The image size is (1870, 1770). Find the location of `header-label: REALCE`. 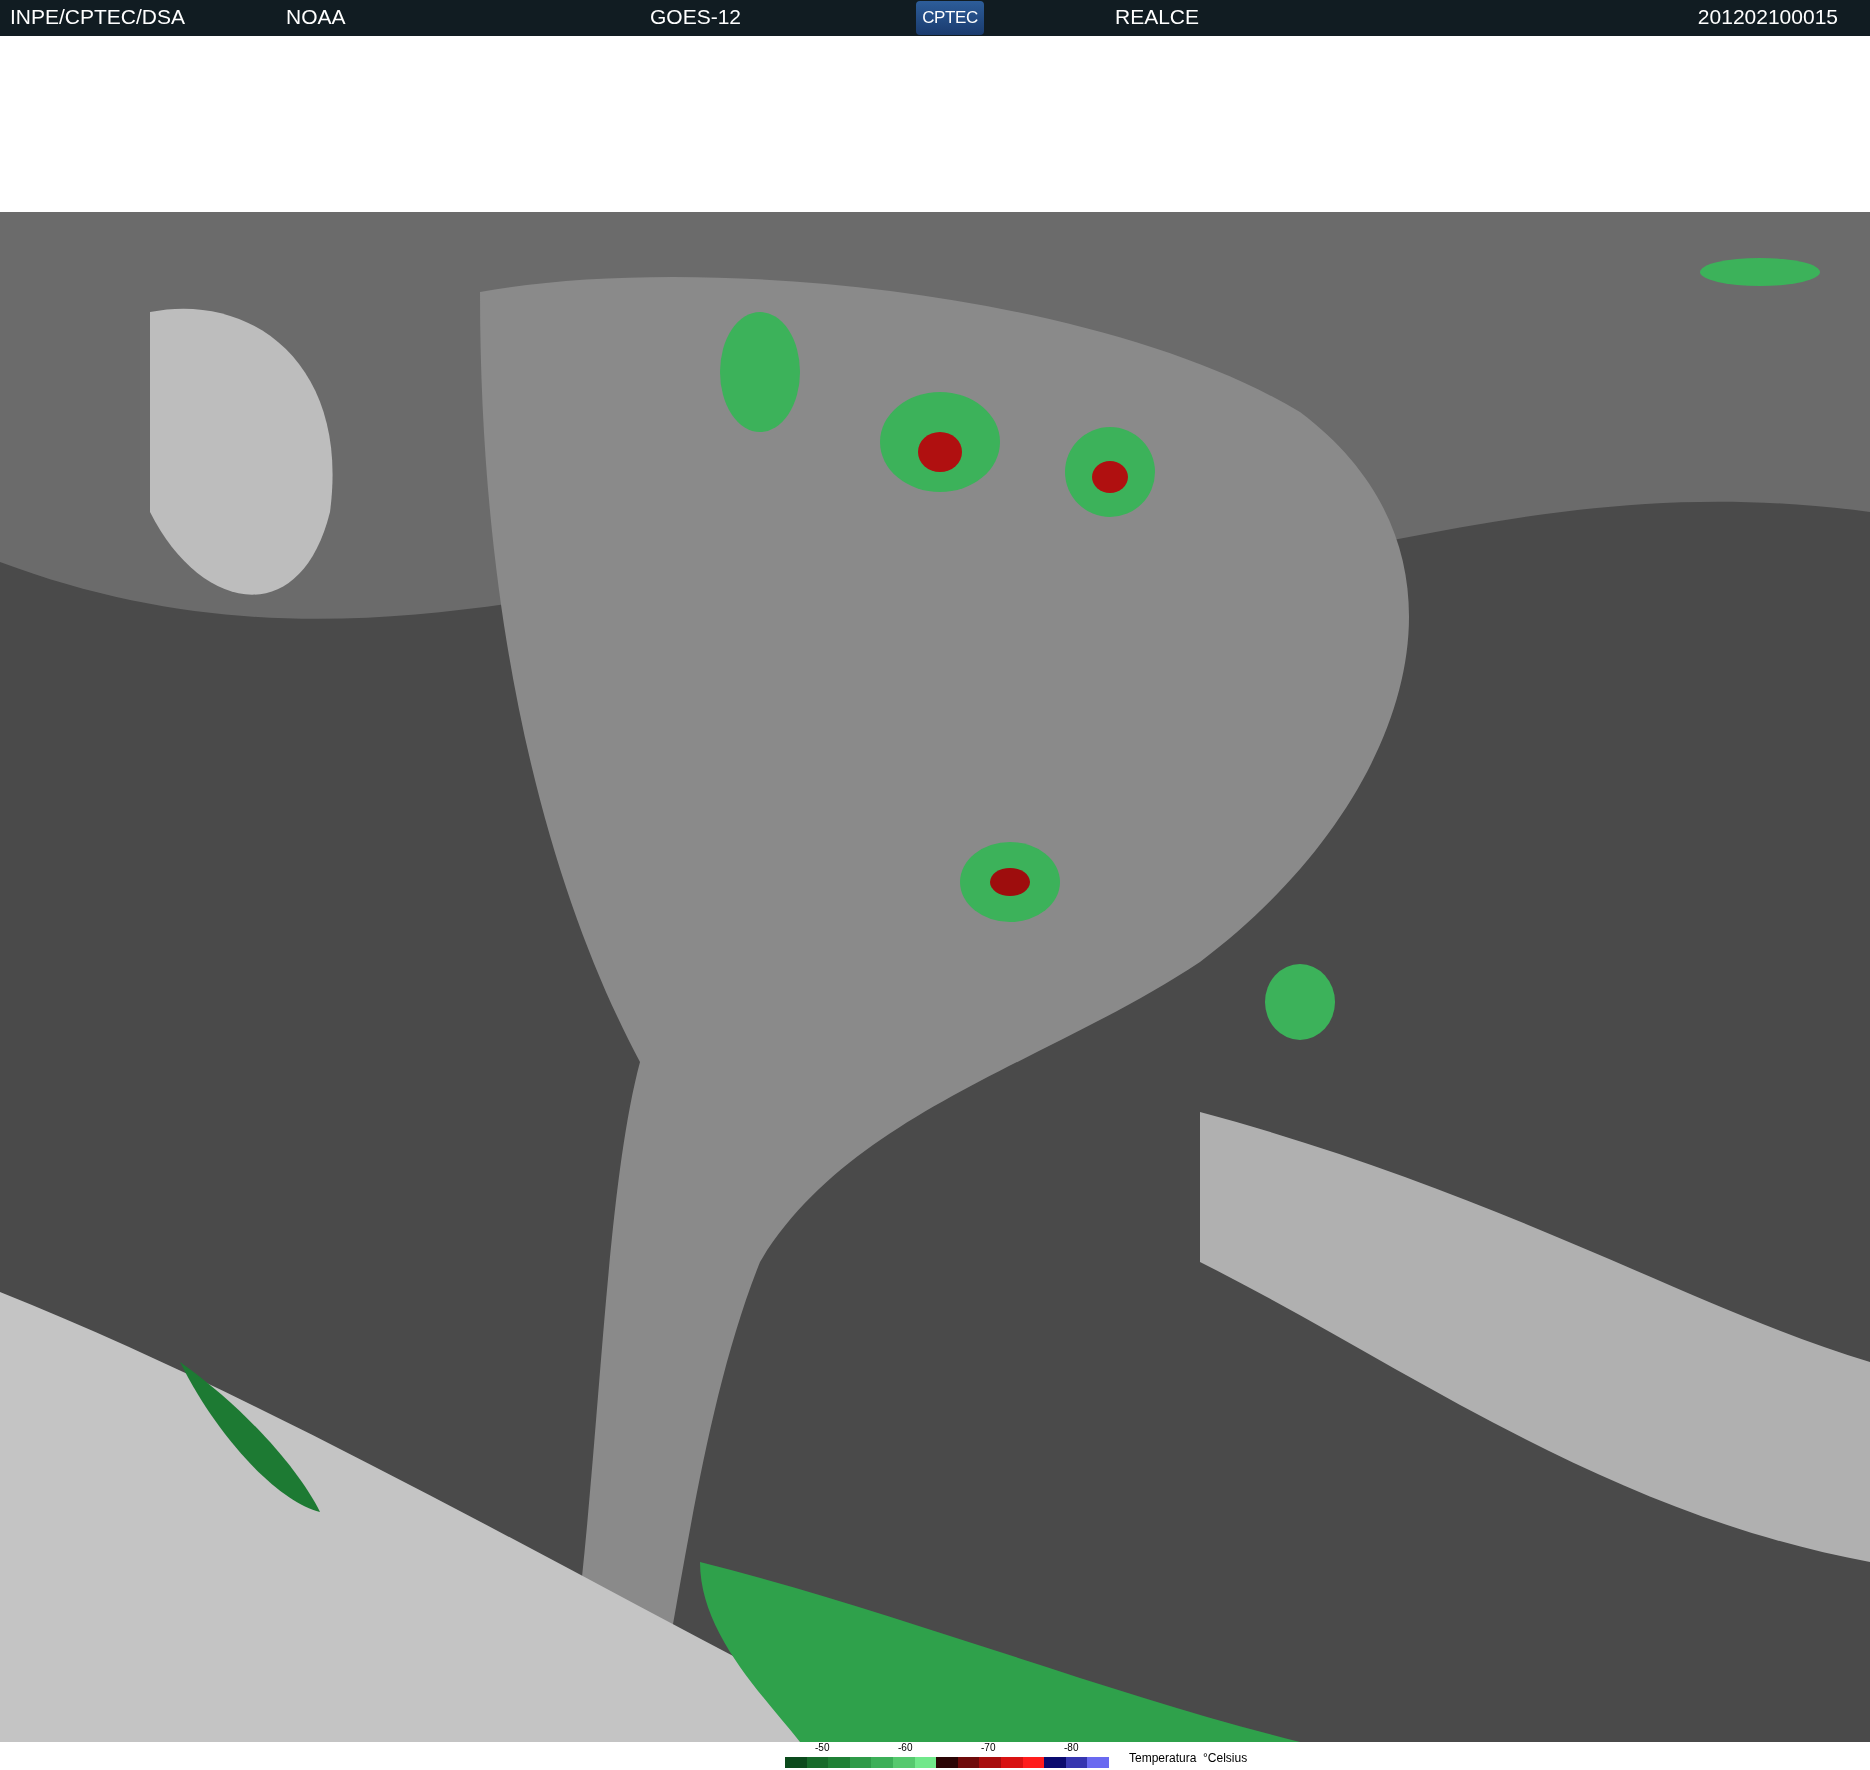

header-label: REALCE is located at coordinates (1157, 16).